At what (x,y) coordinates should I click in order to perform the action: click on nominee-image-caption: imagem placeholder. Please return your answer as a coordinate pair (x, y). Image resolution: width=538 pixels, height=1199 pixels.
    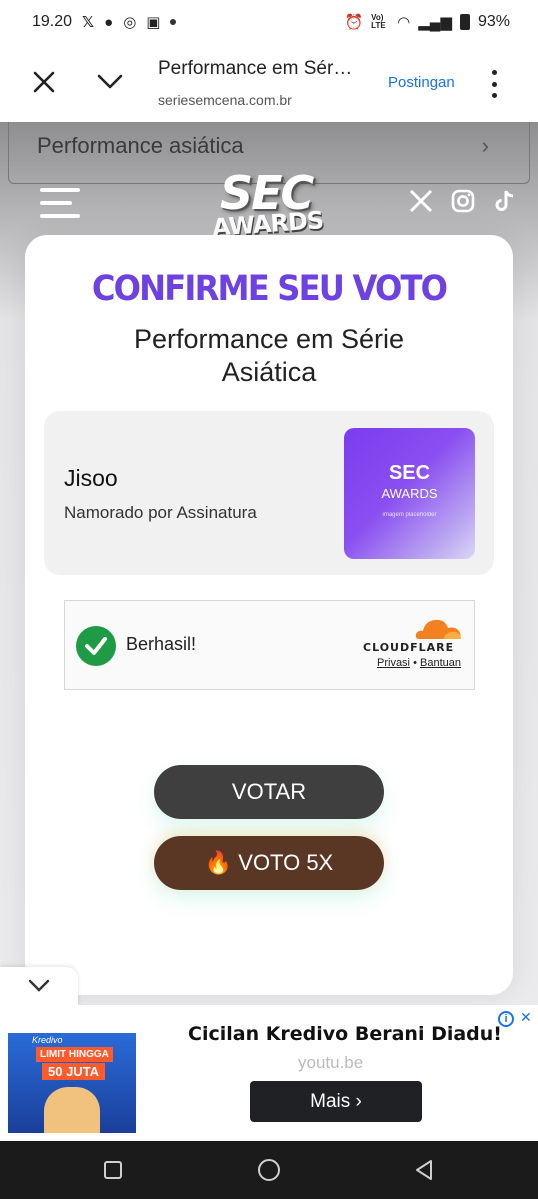
    Looking at the image, I should click on (409, 515).